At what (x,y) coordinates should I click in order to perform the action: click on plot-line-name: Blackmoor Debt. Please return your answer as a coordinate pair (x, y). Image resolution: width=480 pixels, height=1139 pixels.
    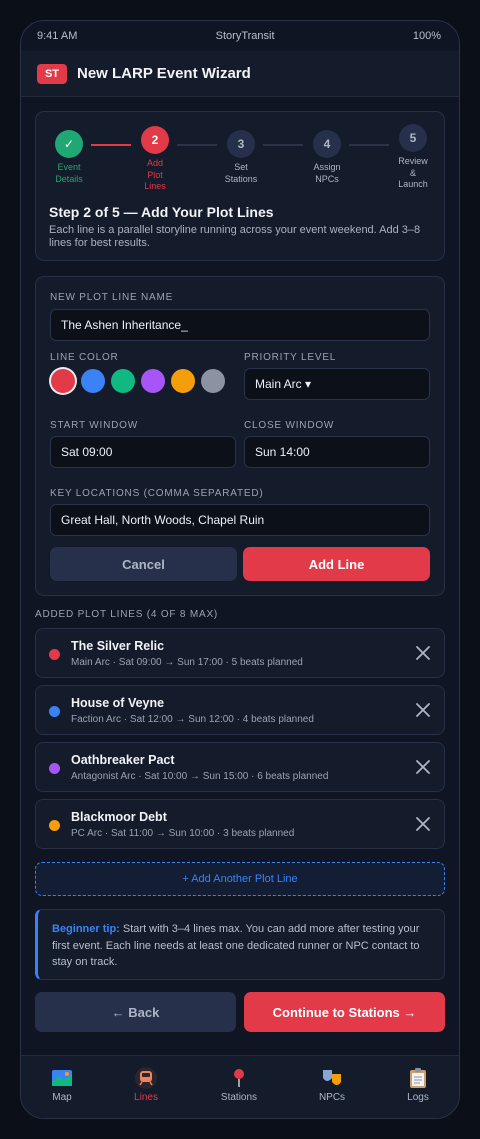
    Looking at the image, I should click on (119, 817).